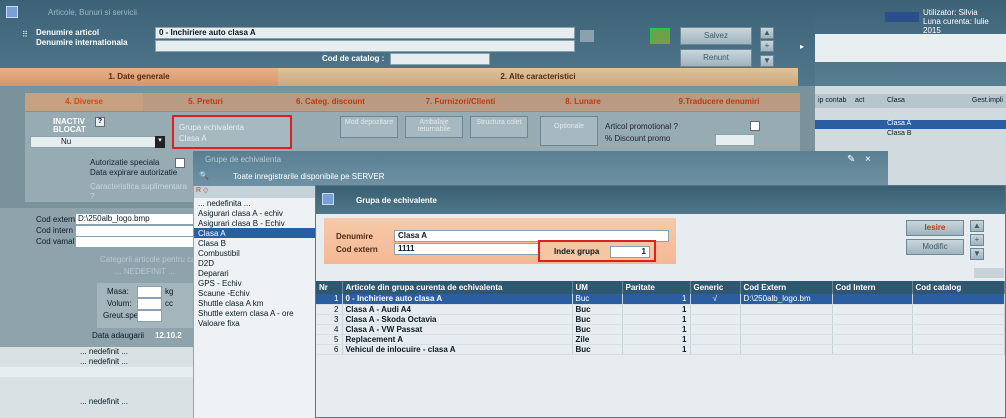 This screenshot has height=418, width=1006. Describe the element at coordinates (139, 77) in the screenshot. I see `tab-date-generale: 1. Date generale` at that location.